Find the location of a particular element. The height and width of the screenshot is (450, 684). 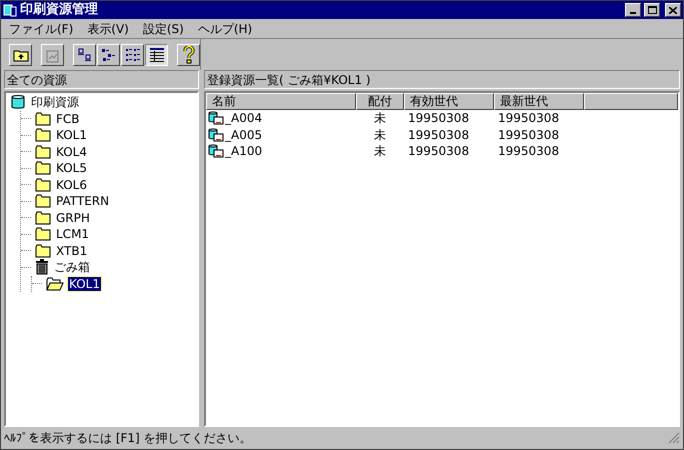

details-icon is located at coordinates (156, 54).